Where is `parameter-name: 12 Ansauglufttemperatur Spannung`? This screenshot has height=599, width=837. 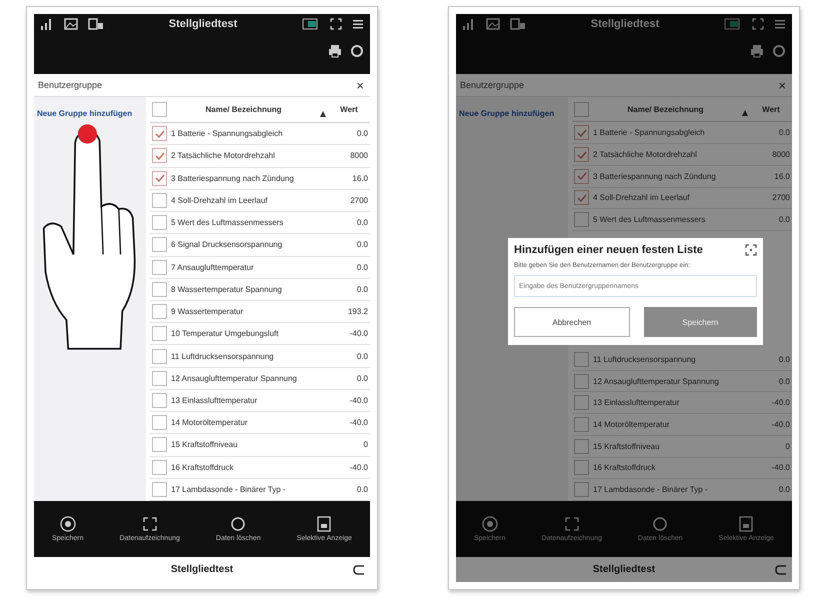
parameter-name: 12 Ansauglufttemperatur Spannung is located at coordinates (234, 378).